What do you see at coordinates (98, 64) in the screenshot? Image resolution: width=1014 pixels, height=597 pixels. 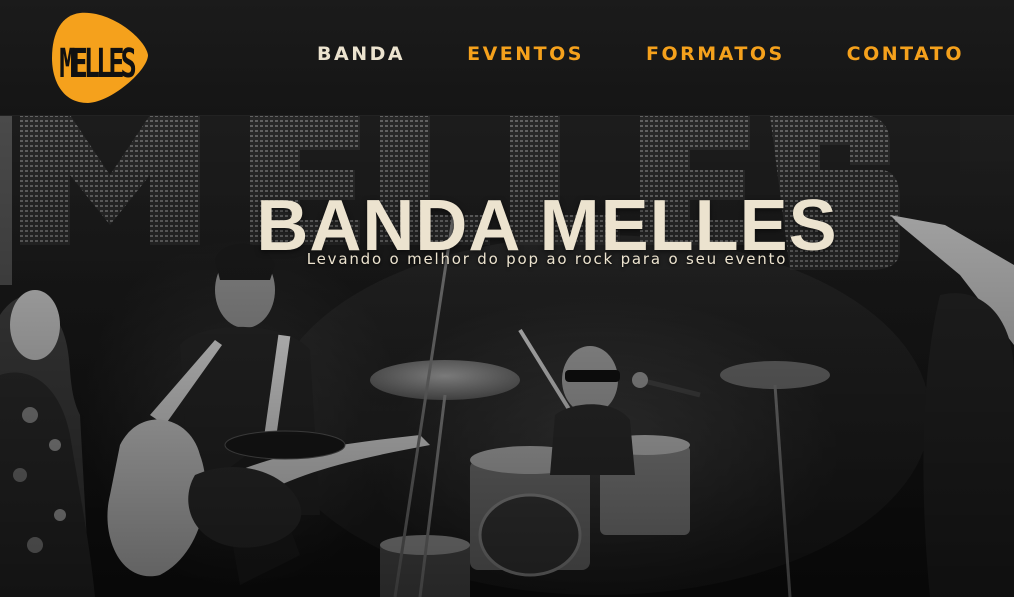 I see `logo-text: MELLES` at bounding box center [98, 64].